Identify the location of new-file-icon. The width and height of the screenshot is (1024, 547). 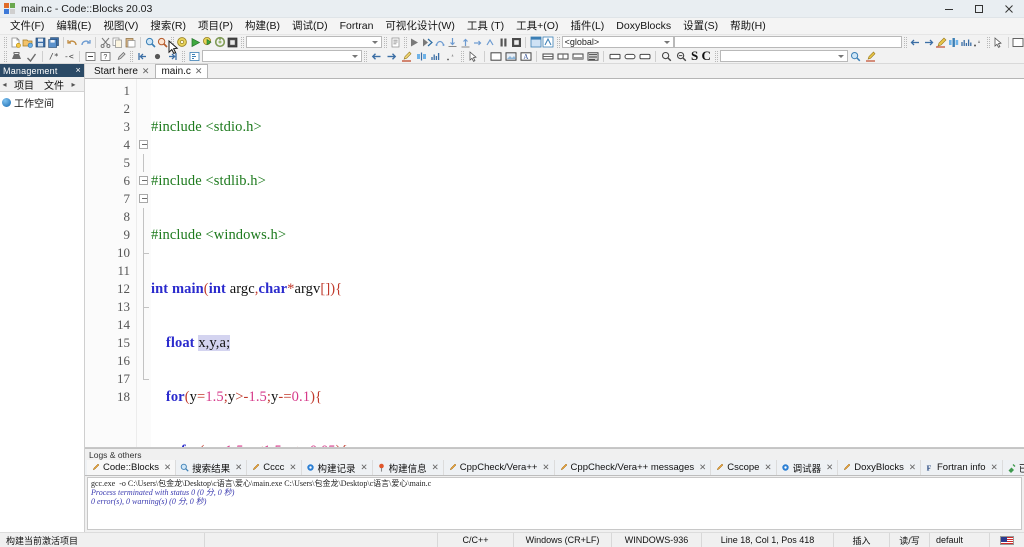
(15, 42).